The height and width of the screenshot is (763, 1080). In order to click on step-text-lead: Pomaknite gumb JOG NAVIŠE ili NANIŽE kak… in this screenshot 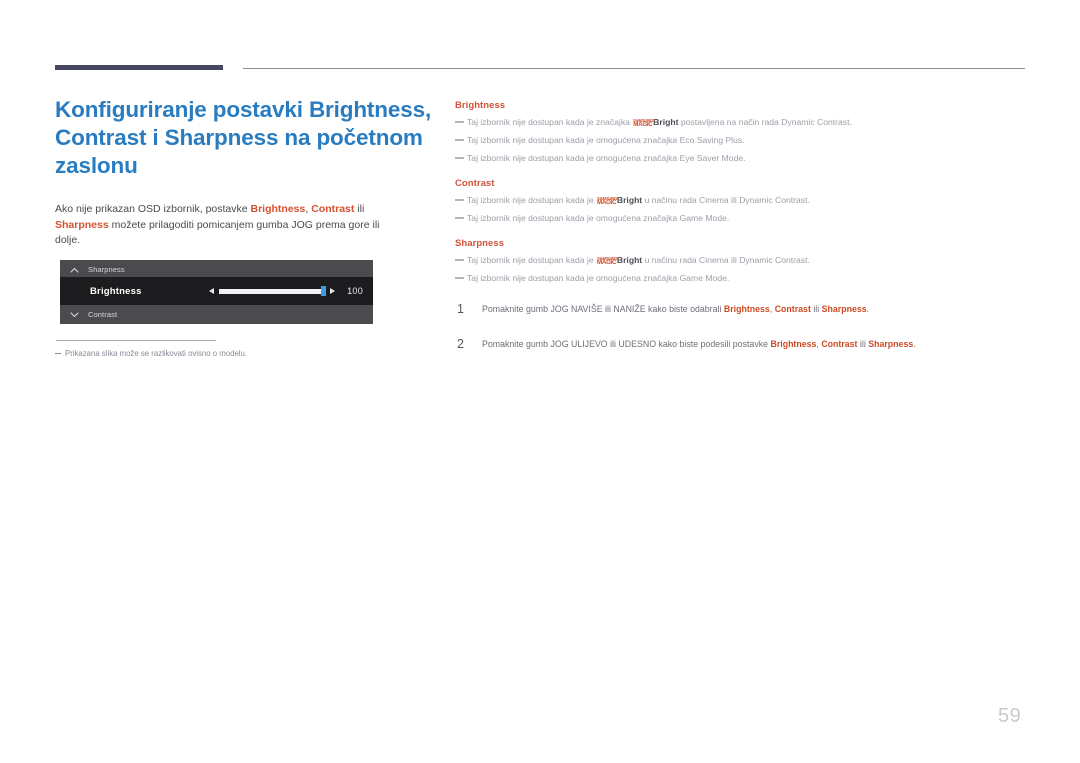, I will do `click(603, 309)`.